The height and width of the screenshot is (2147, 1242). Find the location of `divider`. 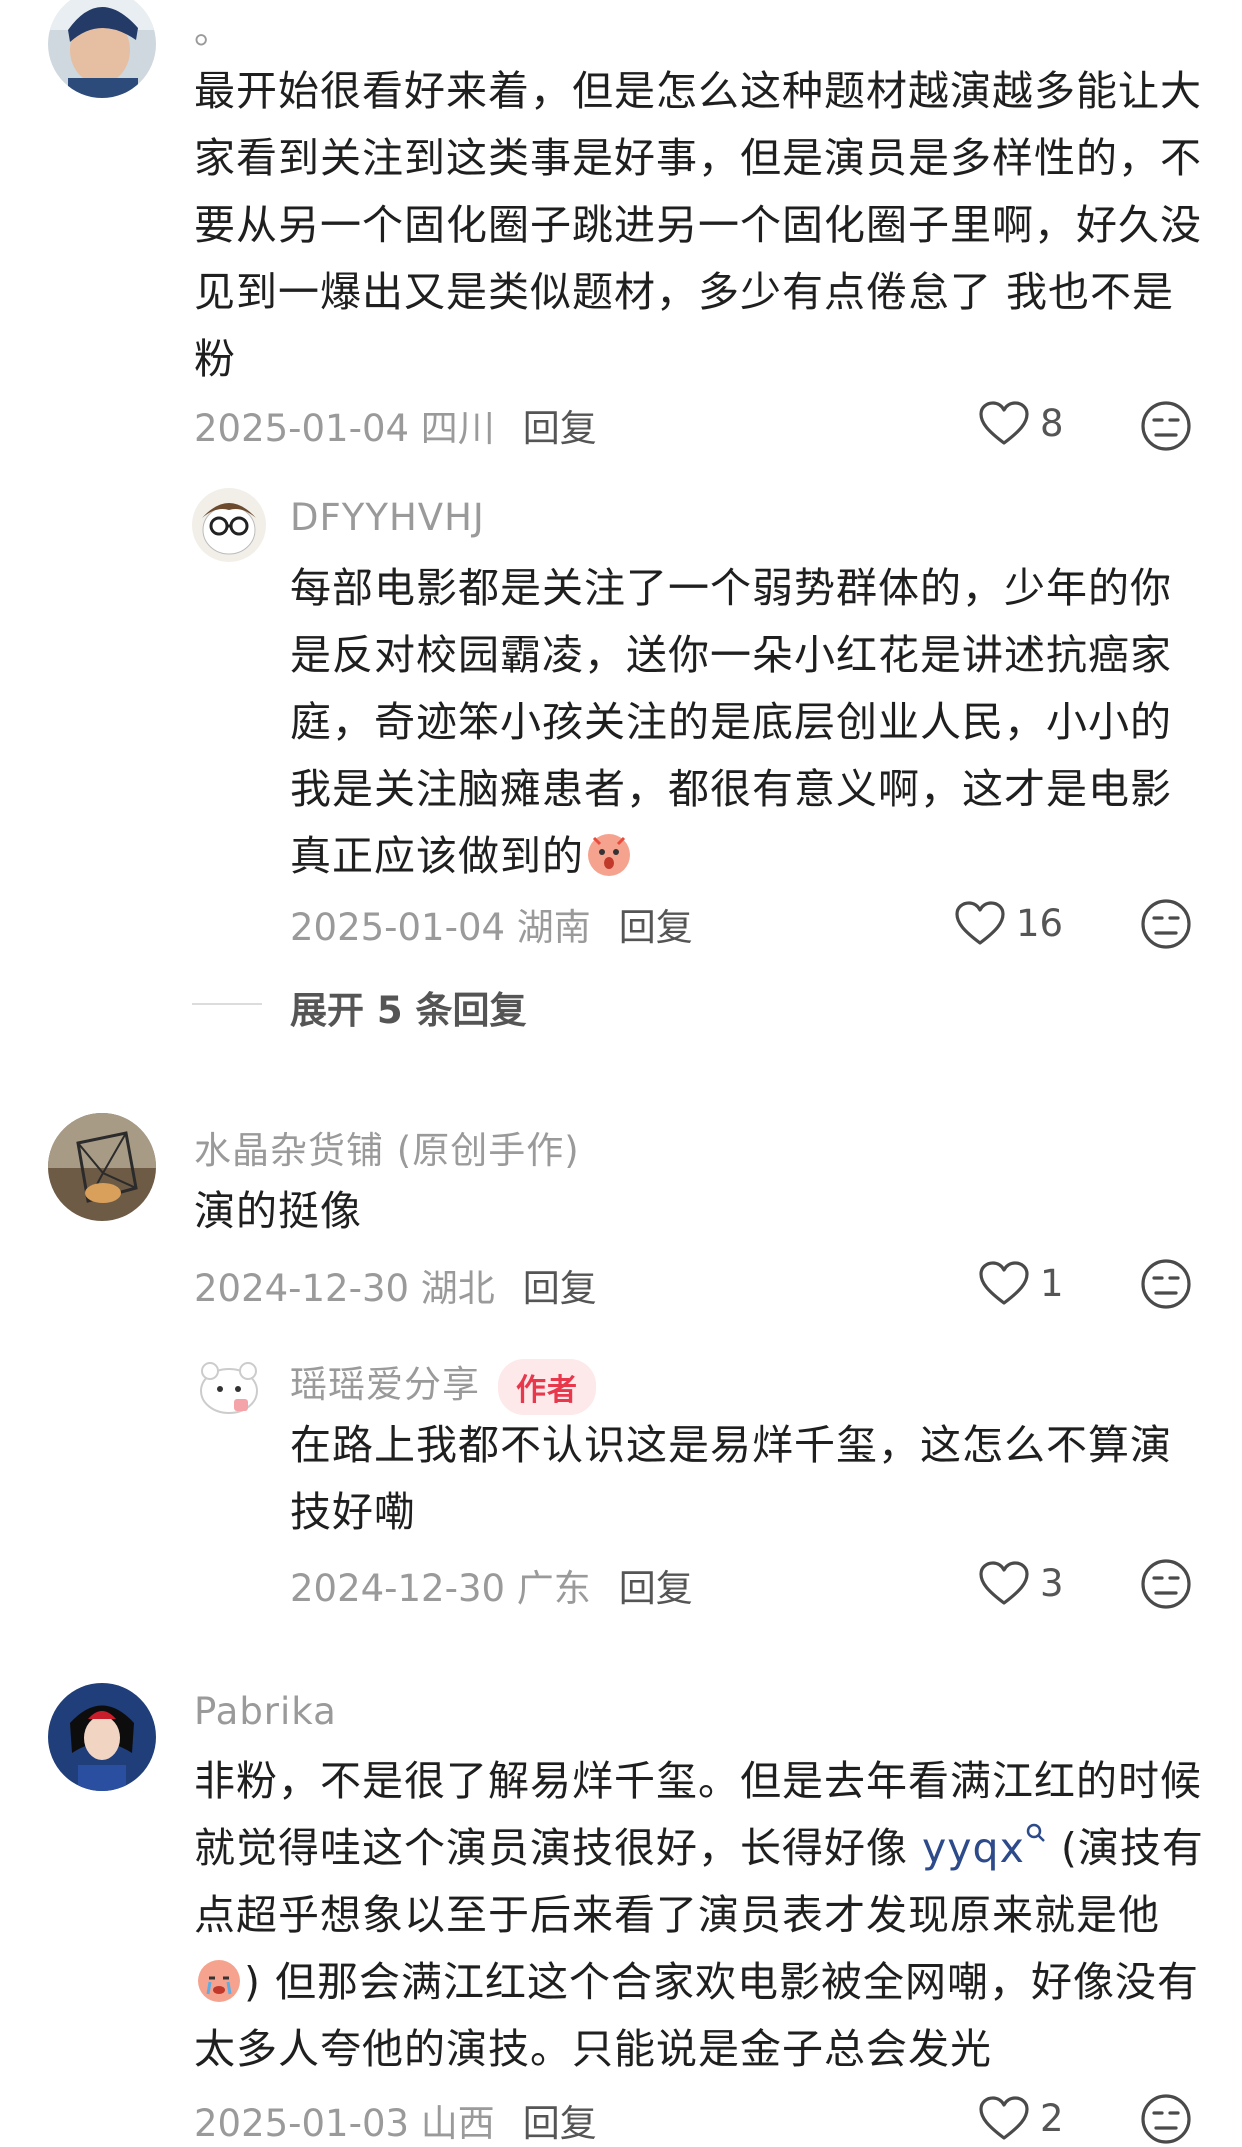

divider is located at coordinates (227, 1004).